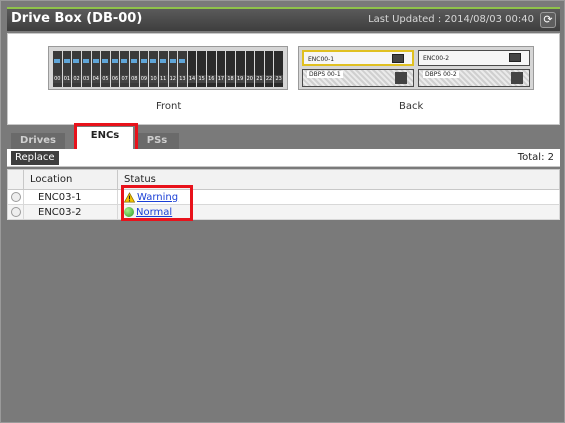 The width and height of the screenshot is (565, 423). What do you see at coordinates (240, 79) in the screenshot?
I see `slot-number: 19` at bounding box center [240, 79].